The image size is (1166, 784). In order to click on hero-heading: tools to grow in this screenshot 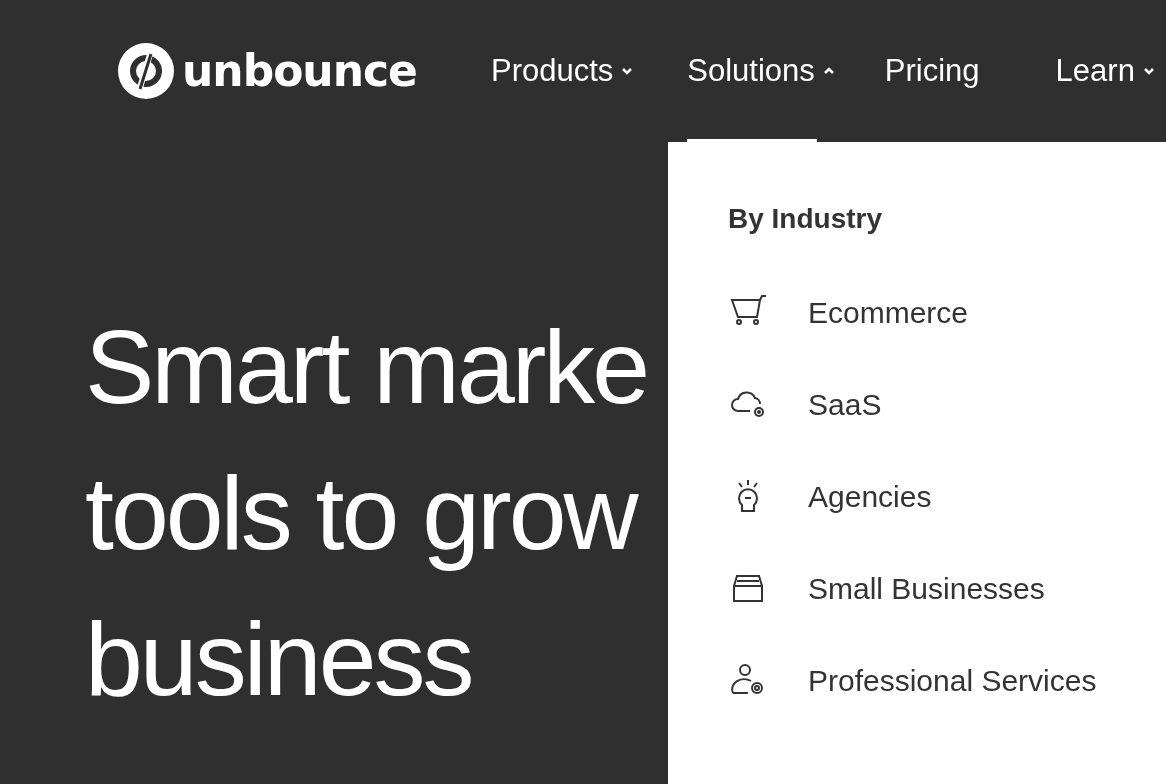, I will do `click(360, 513)`.